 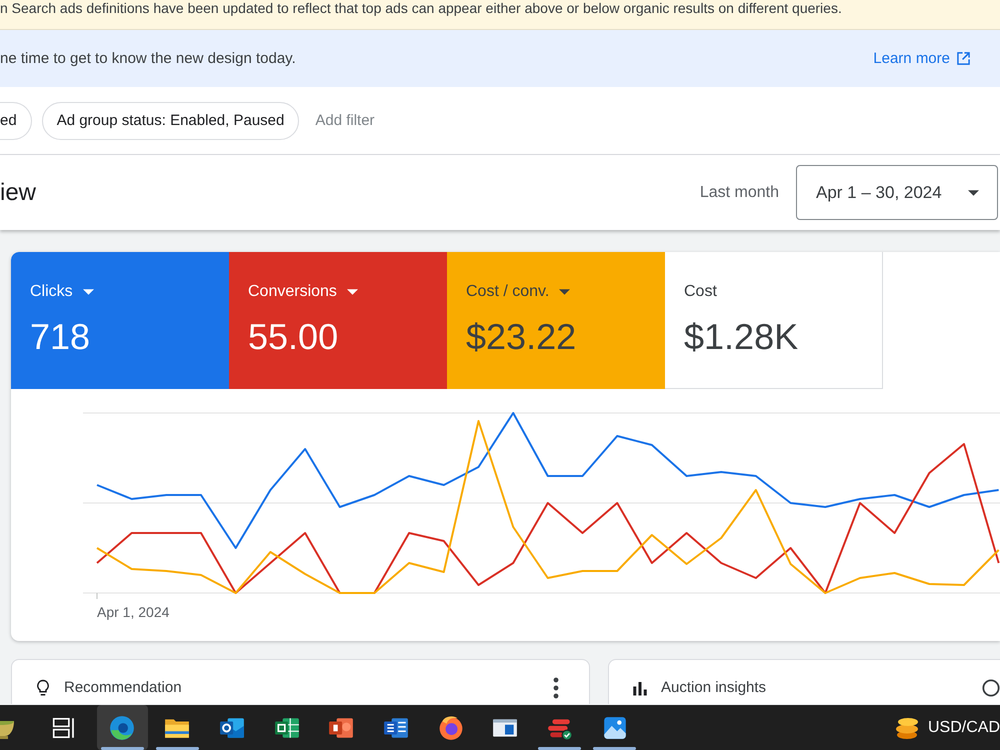 What do you see at coordinates (451, 727) in the screenshot?
I see `fox-globe-icon` at bounding box center [451, 727].